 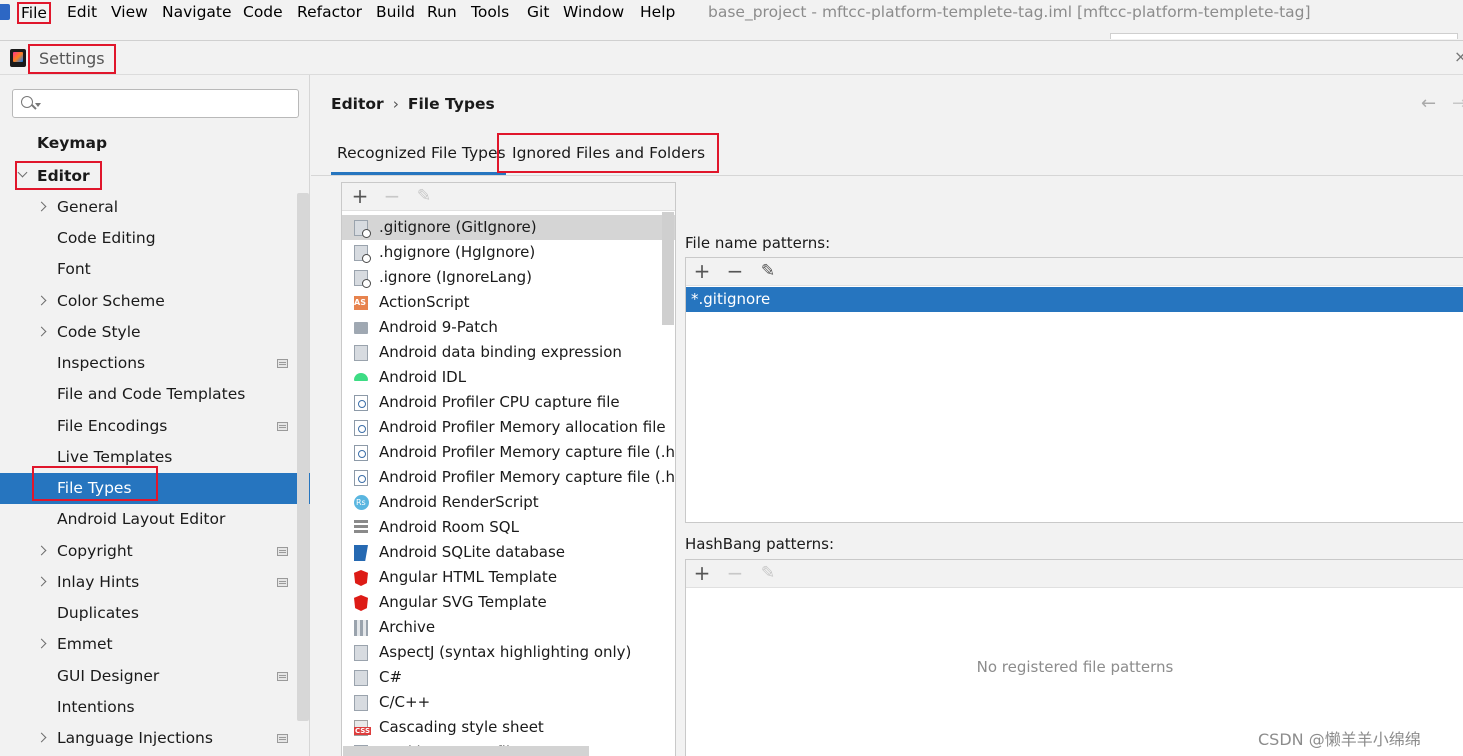 What do you see at coordinates (155, 644) in the screenshot?
I see `sidebar-item-emmet: Emmet` at bounding box center [155, 644].